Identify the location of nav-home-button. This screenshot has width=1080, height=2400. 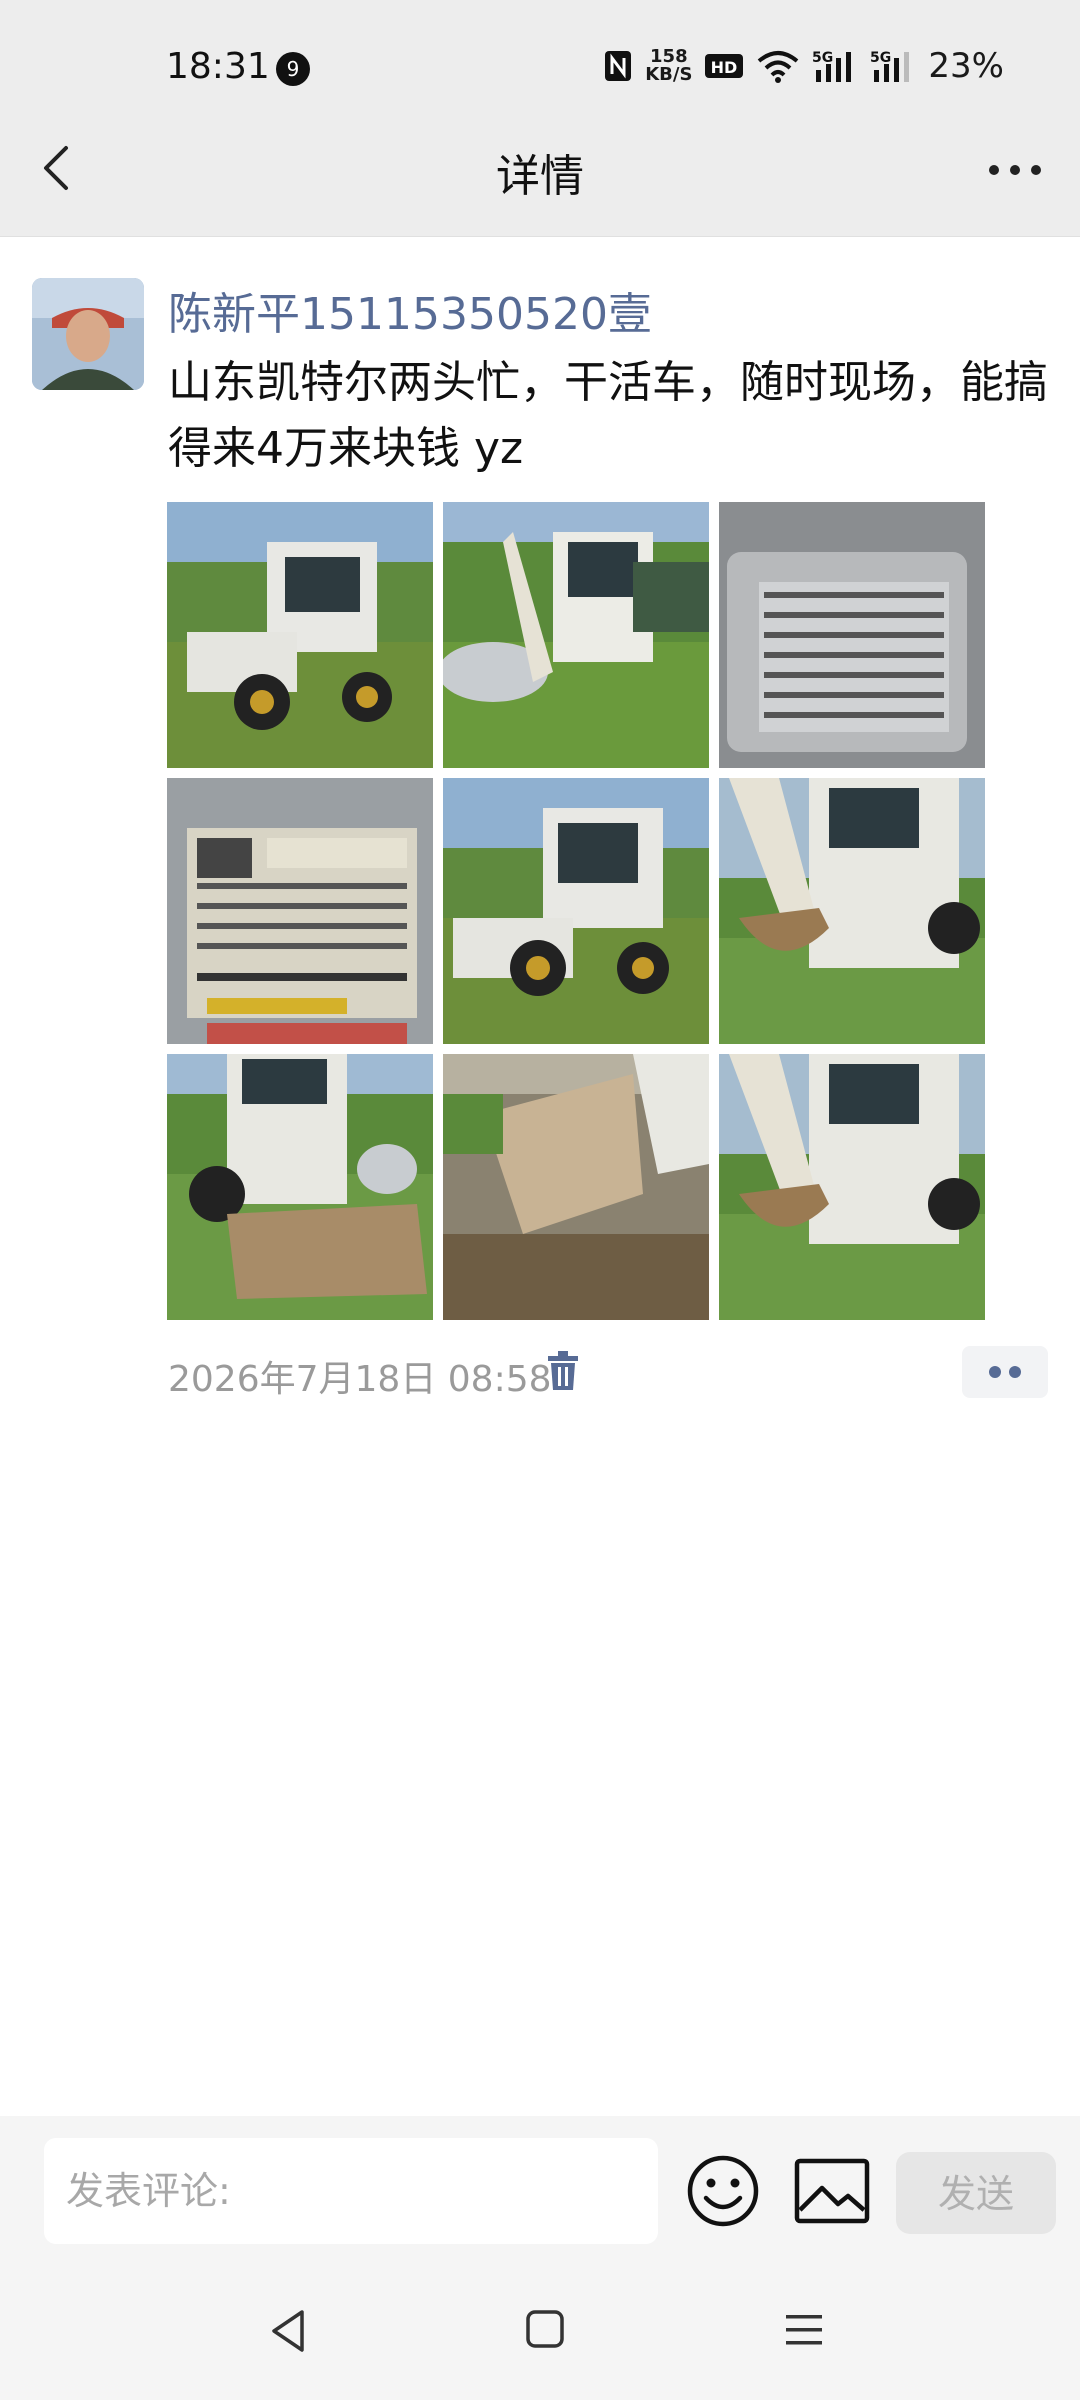
(545, 2329).